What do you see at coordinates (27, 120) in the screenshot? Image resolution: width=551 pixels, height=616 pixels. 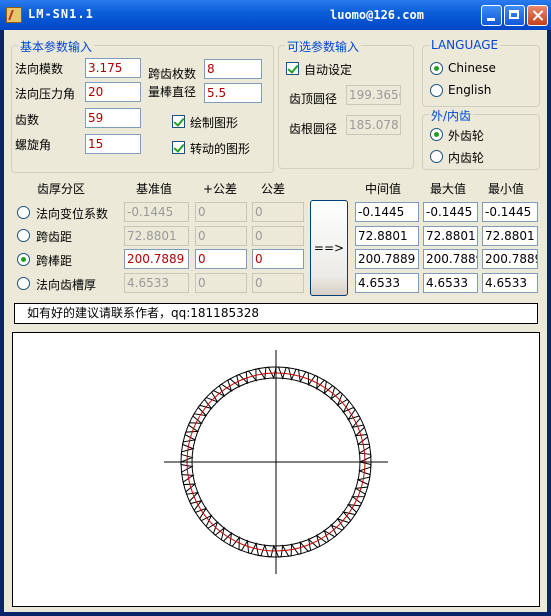 I see `teeth-label: 齿数` at bounding box center [27, 120].